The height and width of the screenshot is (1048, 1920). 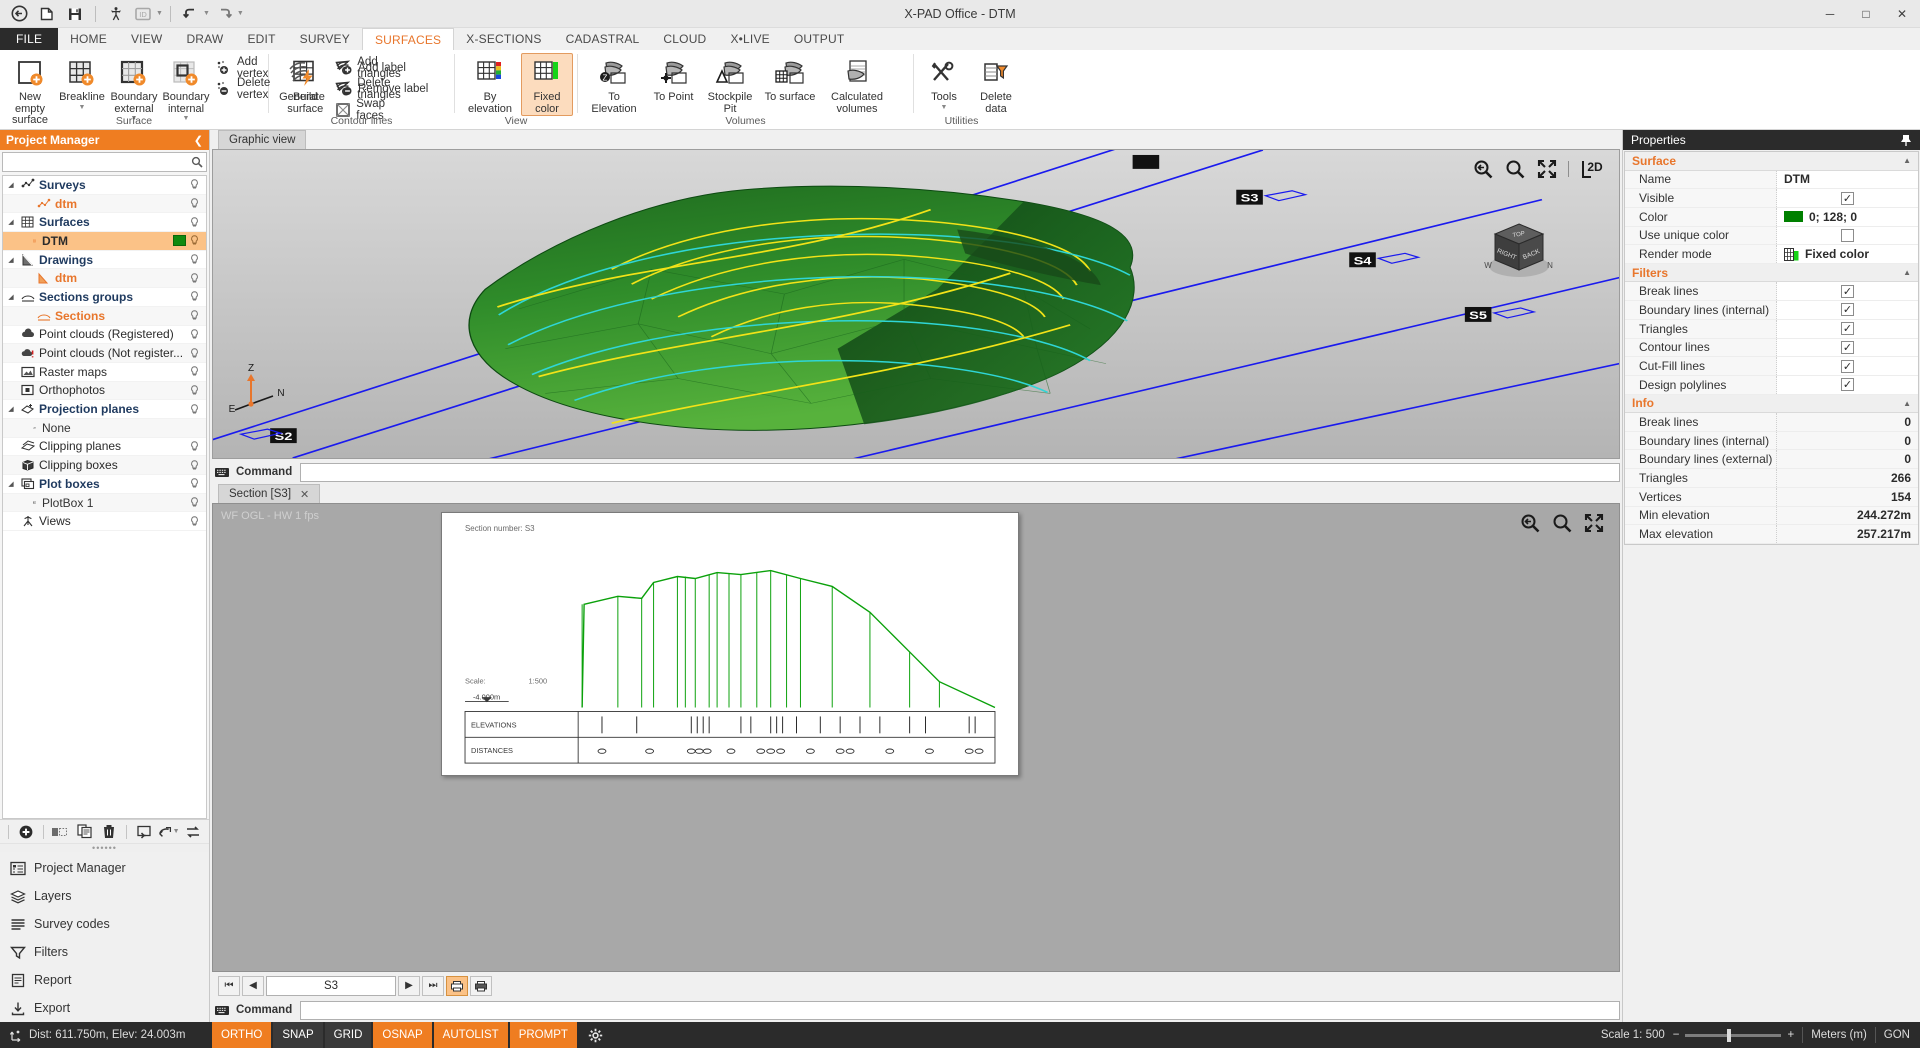 I want to click on nav-item-layers: Layers, so click(x=104, y=896).